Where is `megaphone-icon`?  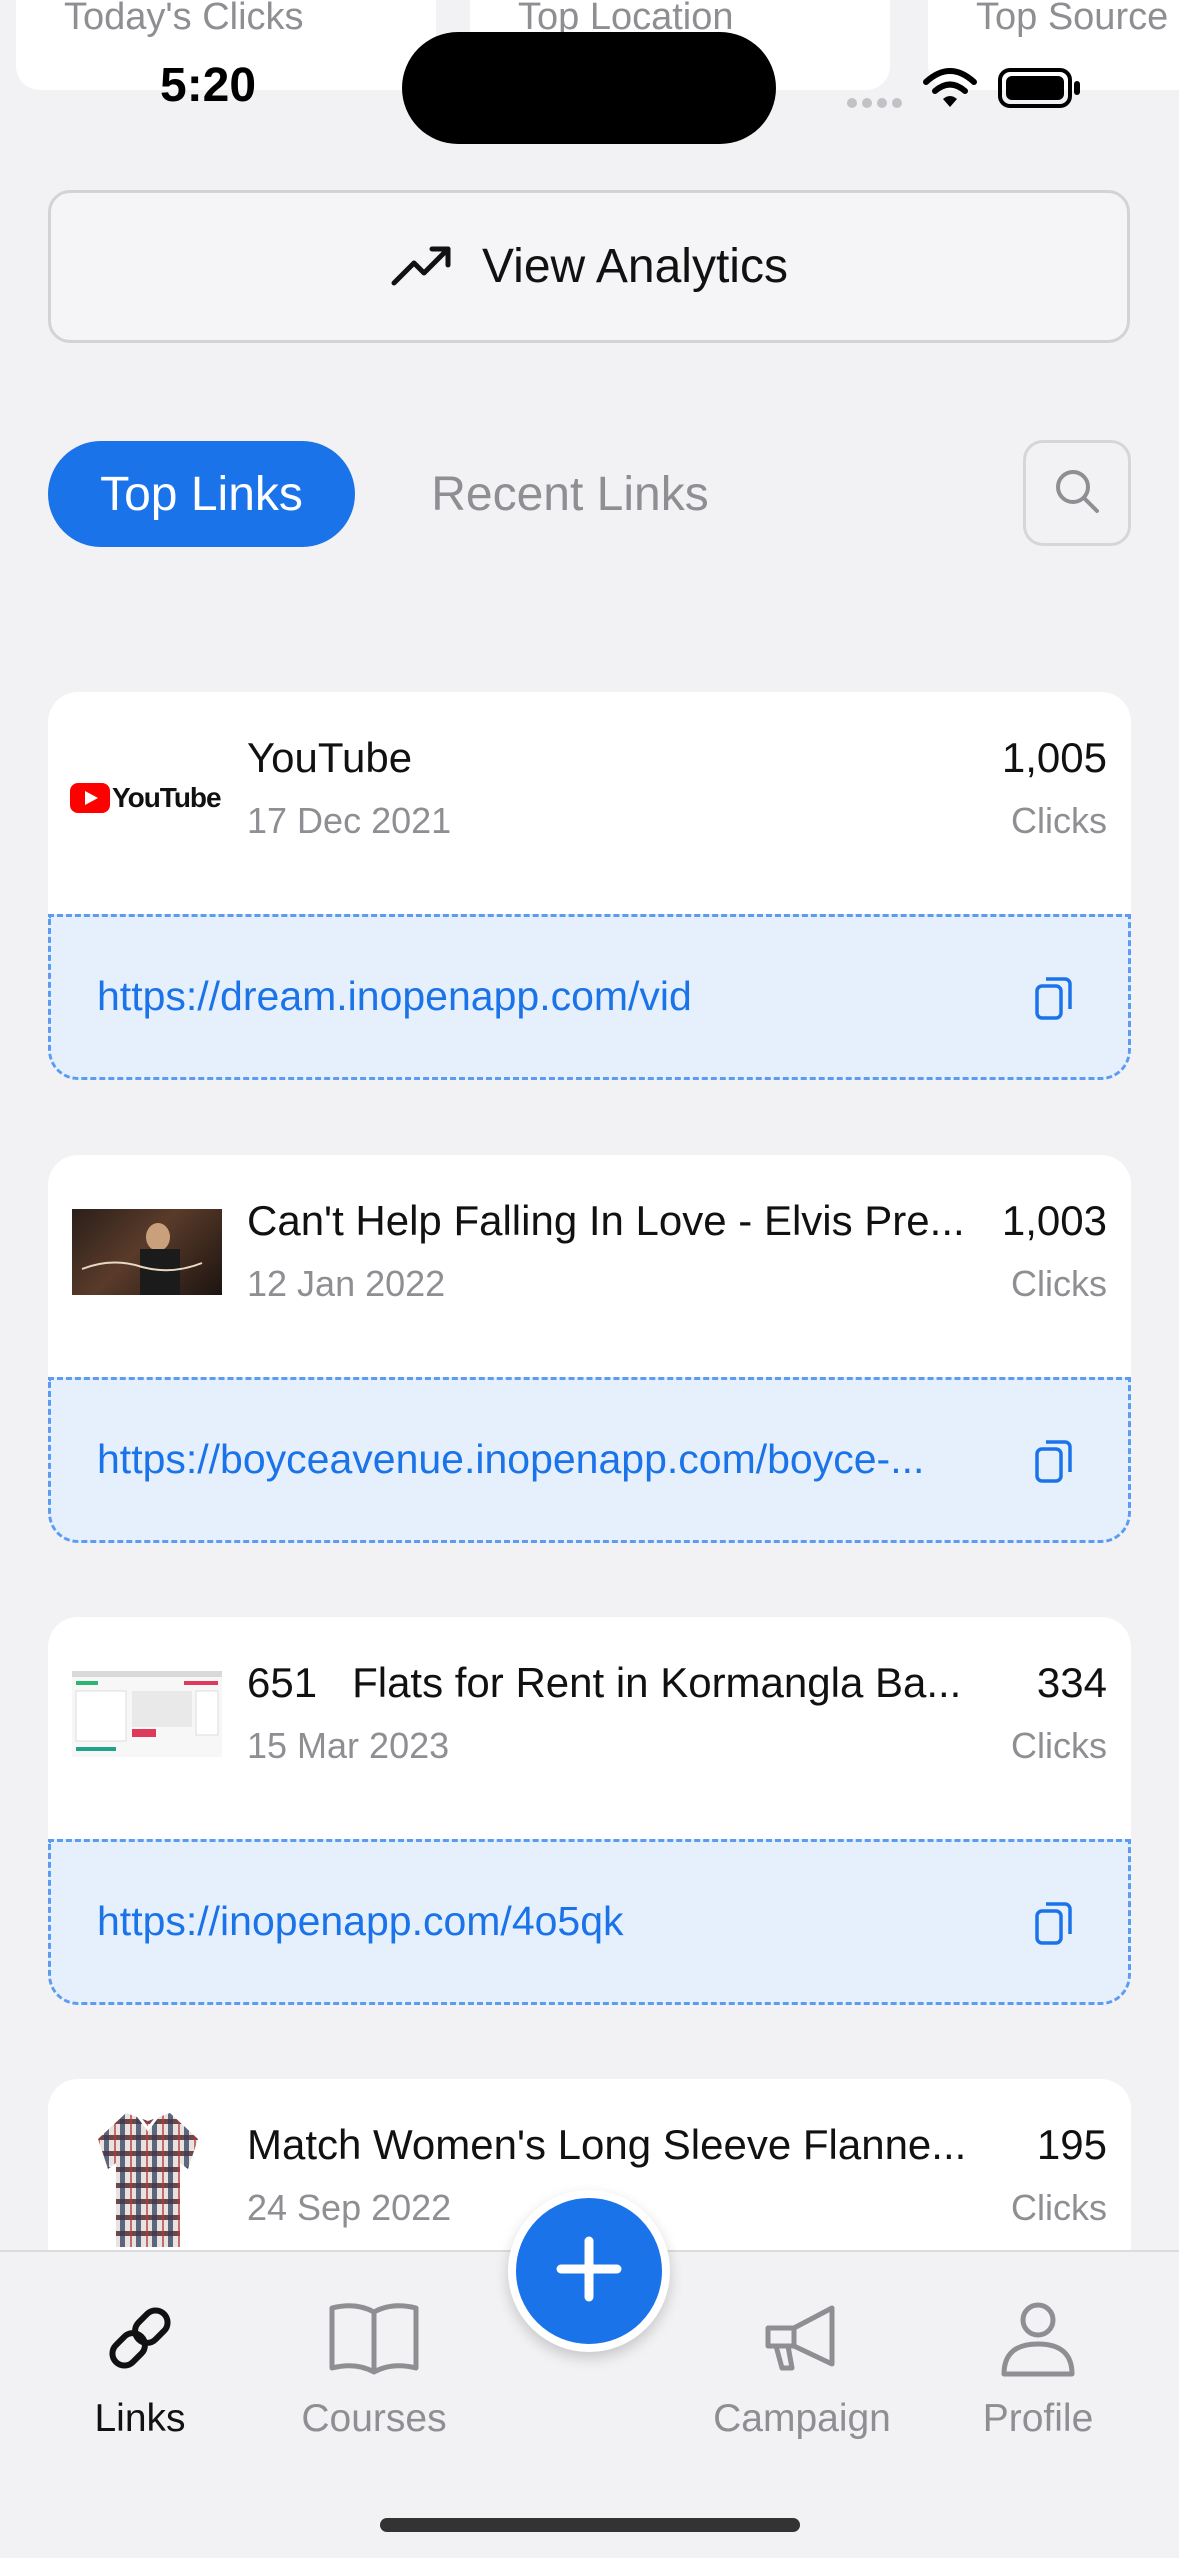
megaphone-icon is located at coordinates (802, 2343).